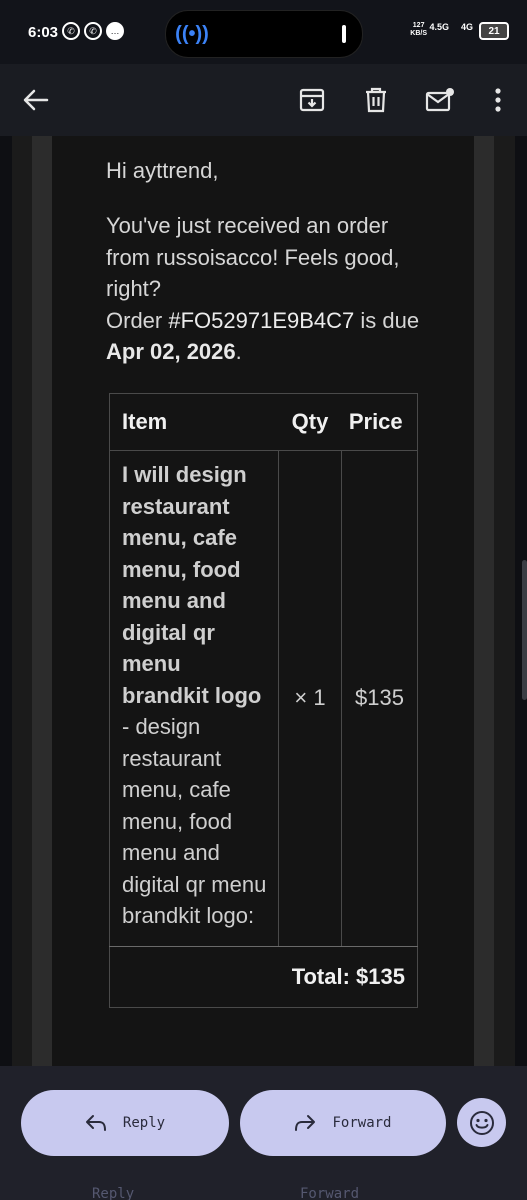  I want to click on more-vert-icon, so click(498, 100).